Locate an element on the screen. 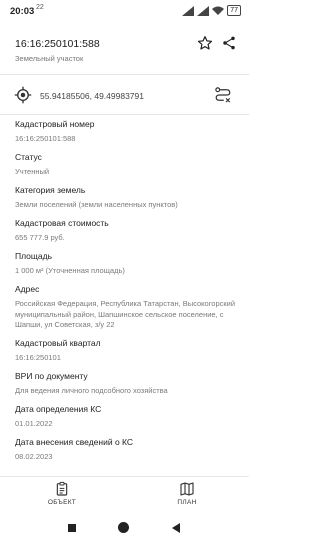 This screenshot has height=540, width=320. status-icons: 77 is located at coordinates (211, 10).